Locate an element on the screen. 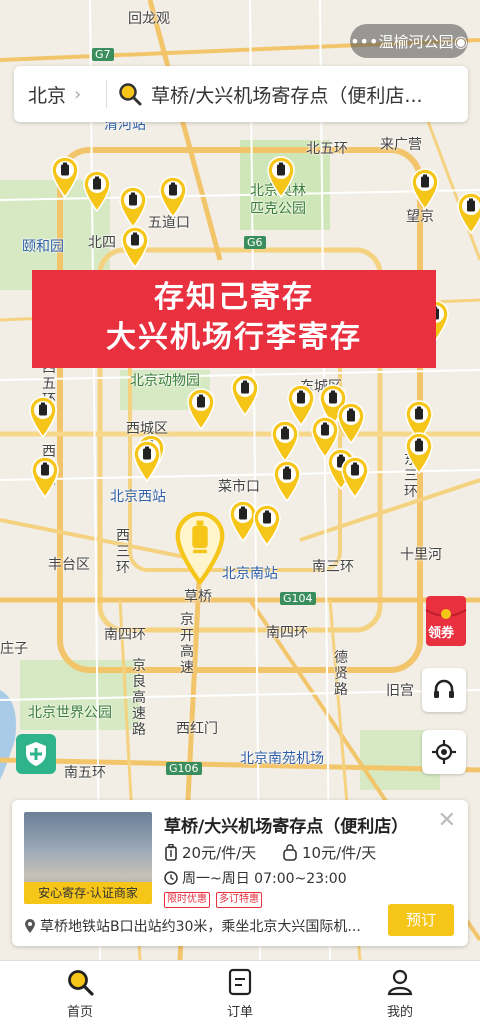  tab-home: 首页 is located at coordinates (80, 993).